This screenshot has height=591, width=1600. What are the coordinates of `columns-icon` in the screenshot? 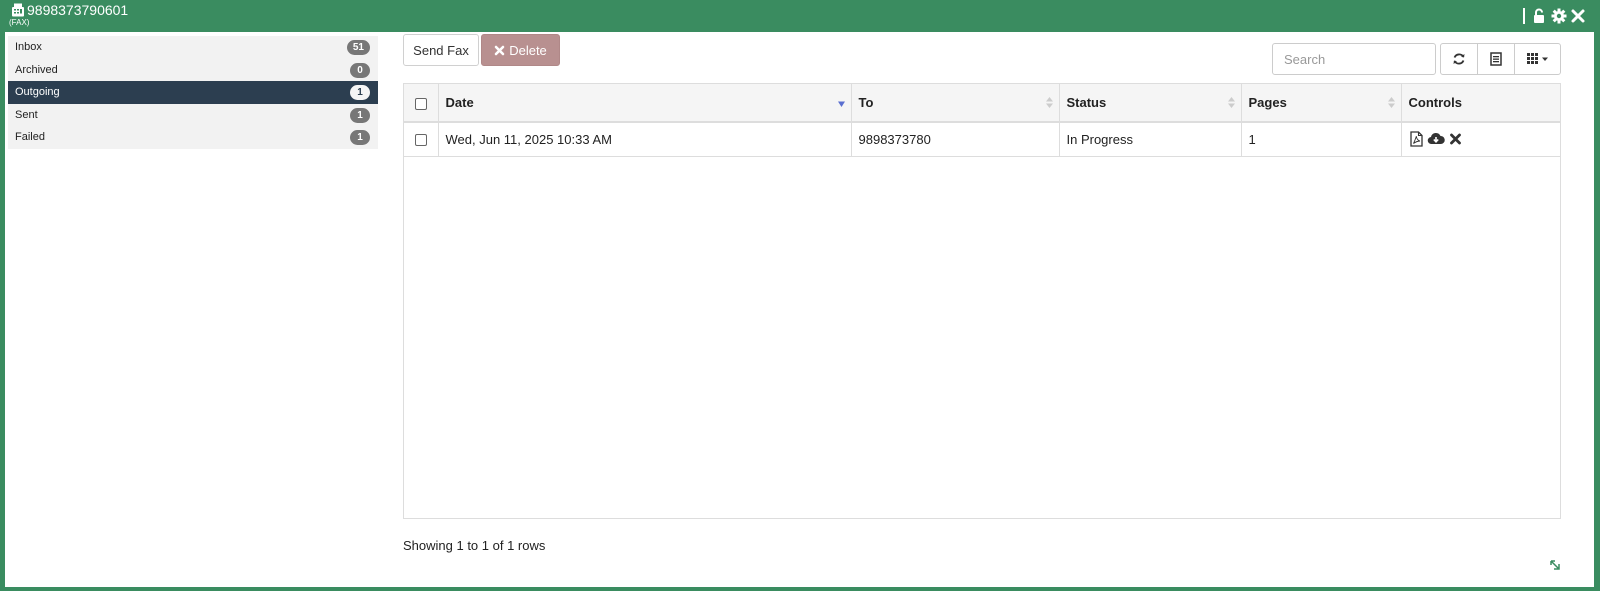 It's located at (1537, 58).